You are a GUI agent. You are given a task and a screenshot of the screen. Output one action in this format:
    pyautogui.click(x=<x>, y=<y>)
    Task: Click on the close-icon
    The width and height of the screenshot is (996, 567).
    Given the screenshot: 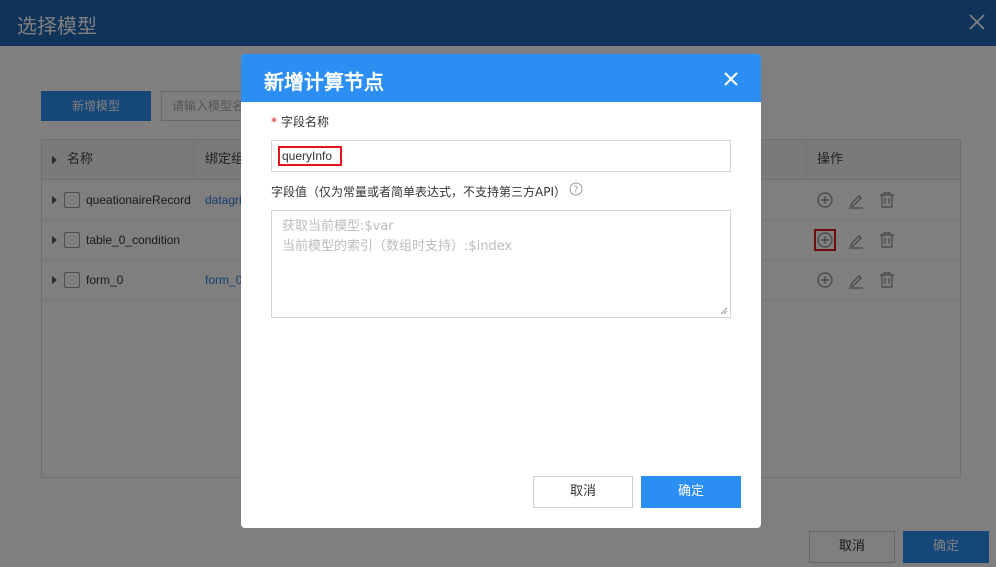 What is the action you would take?
    pyautogui.click(x=731, y=79)
    